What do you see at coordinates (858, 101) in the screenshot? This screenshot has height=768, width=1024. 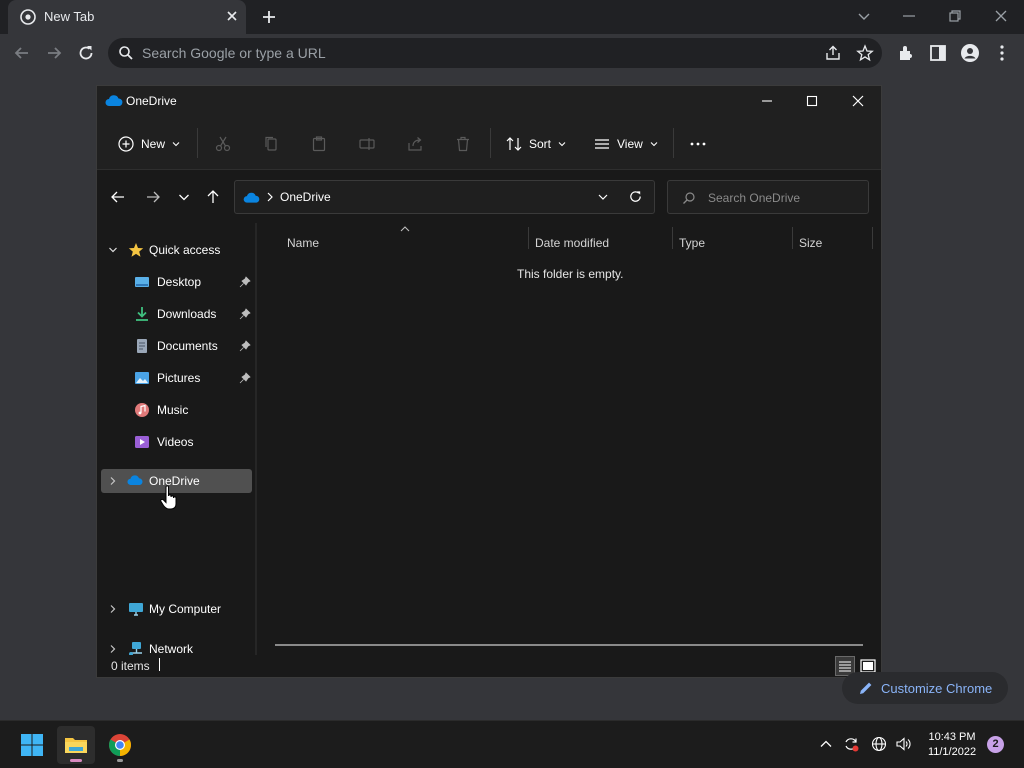 I see `explorer-close-icon` at bounding box center [858, 101].